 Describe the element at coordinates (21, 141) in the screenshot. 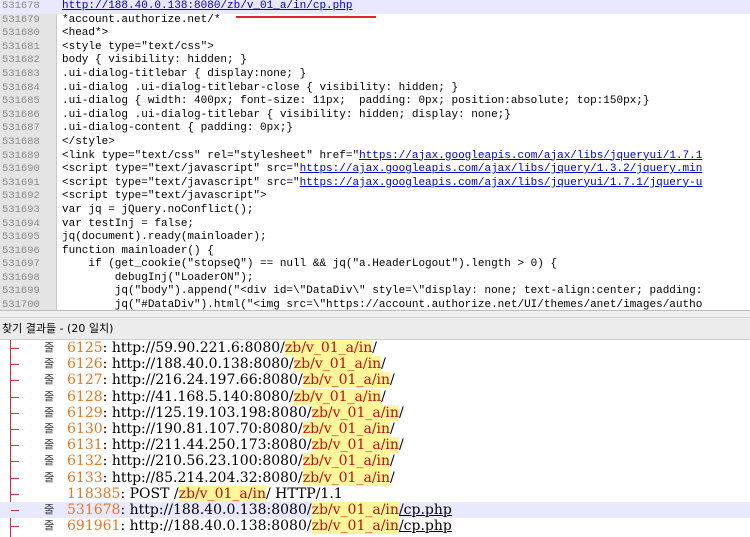

I see `line-number: 531688` at that location.